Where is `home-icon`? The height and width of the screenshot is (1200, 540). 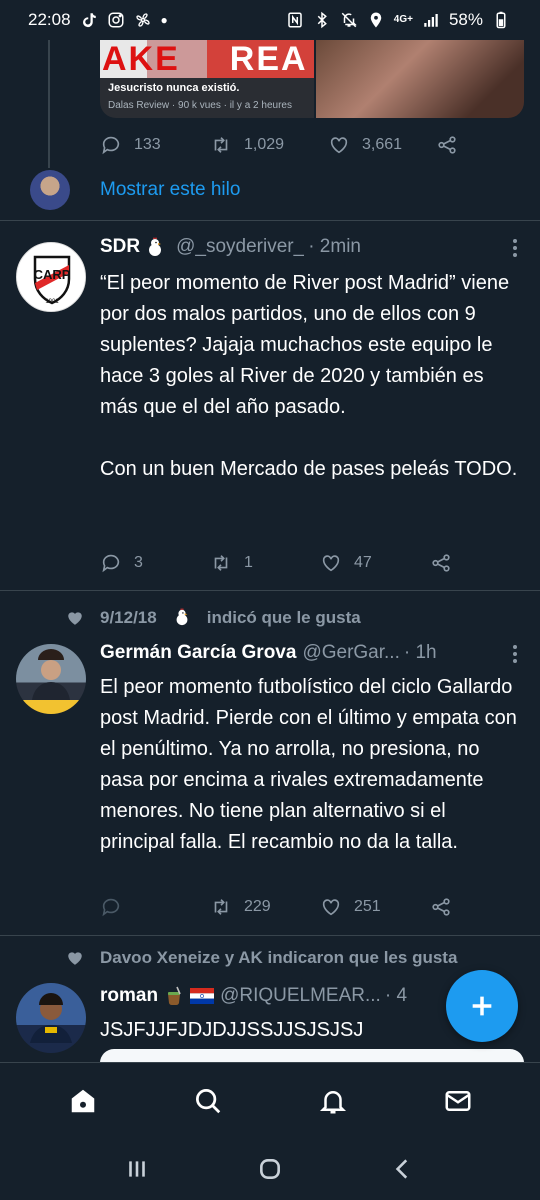
home-icon is located at coordinates (82, 1100).